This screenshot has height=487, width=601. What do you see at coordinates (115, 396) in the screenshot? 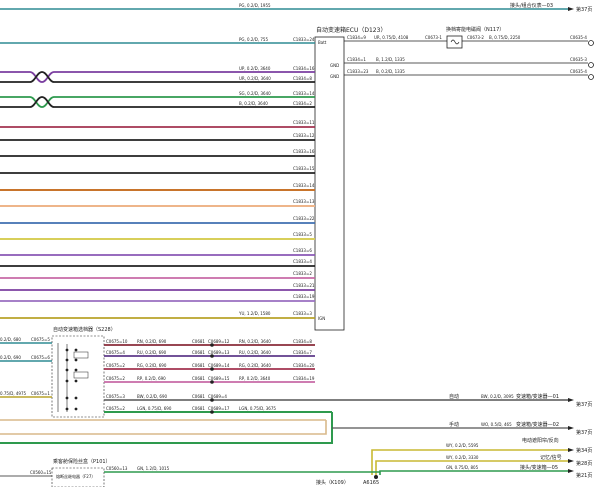
I see `selector-row-5-pin: C0675=3` at bounding box center [115, 396].